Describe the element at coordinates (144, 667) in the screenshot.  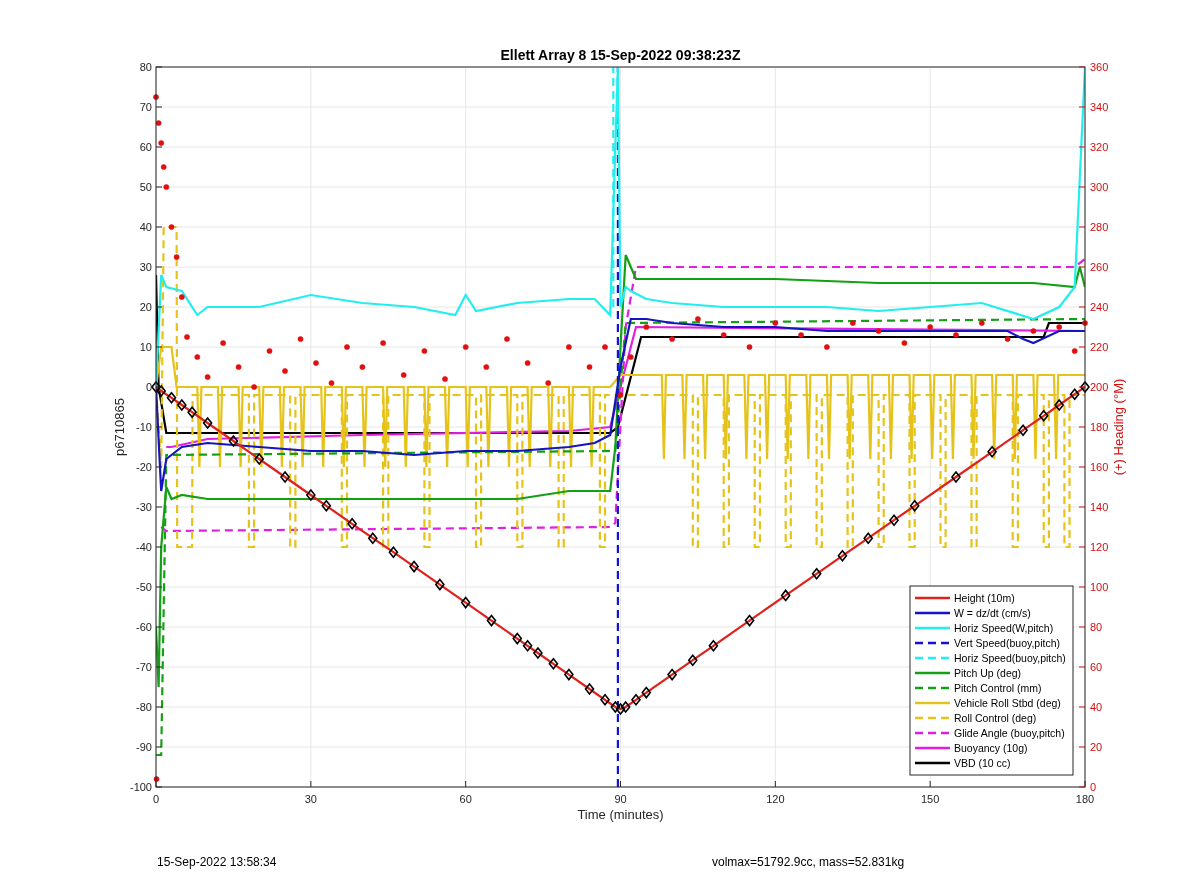
I see `tick-label: -70` at that location.